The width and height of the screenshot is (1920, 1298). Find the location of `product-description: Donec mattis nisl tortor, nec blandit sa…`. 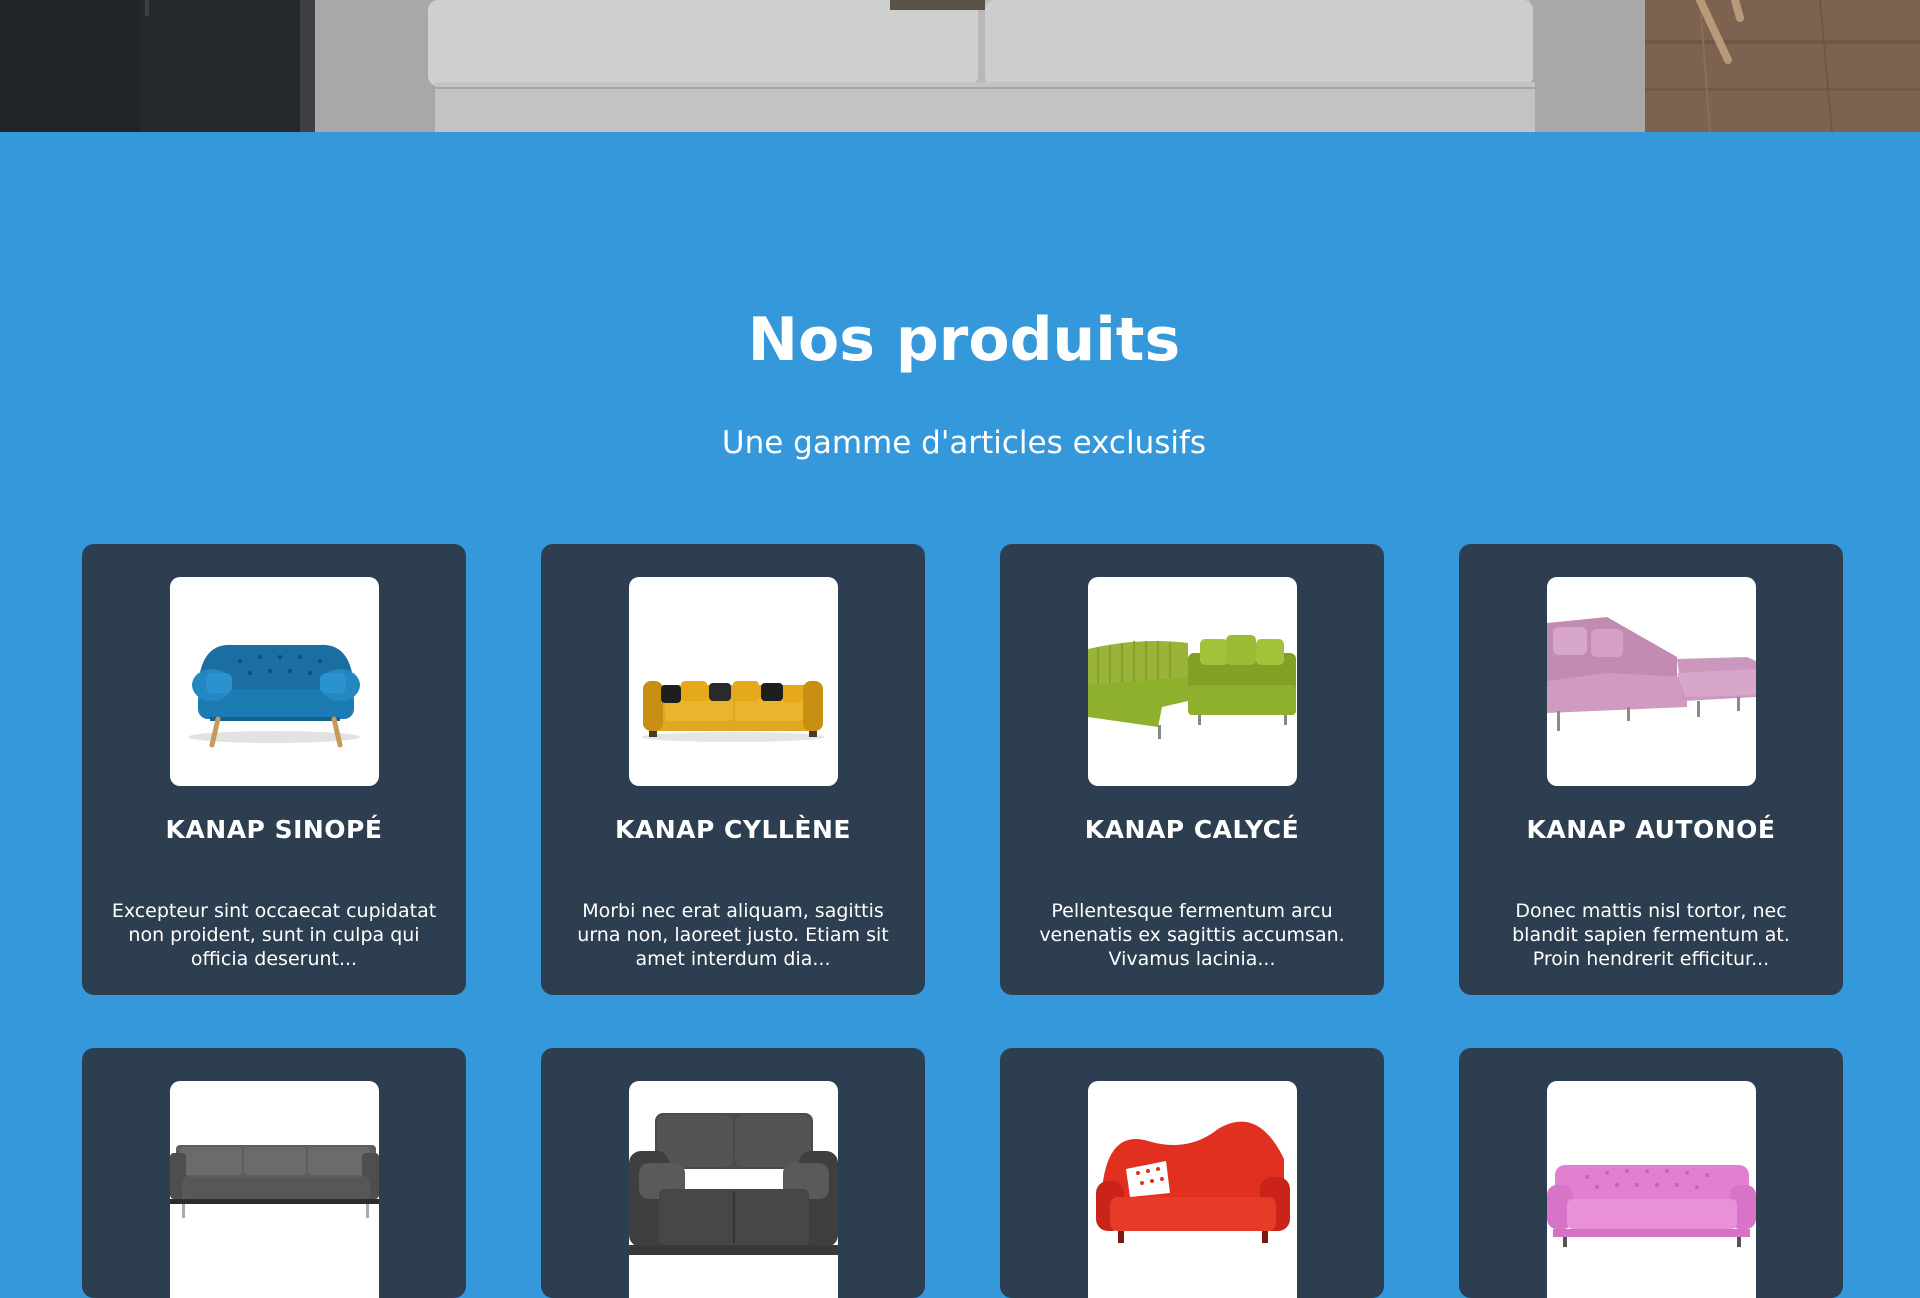

product-description: Donec mattis nisl tortor, nec blandit sa… is located at coordinates (1651, 935).